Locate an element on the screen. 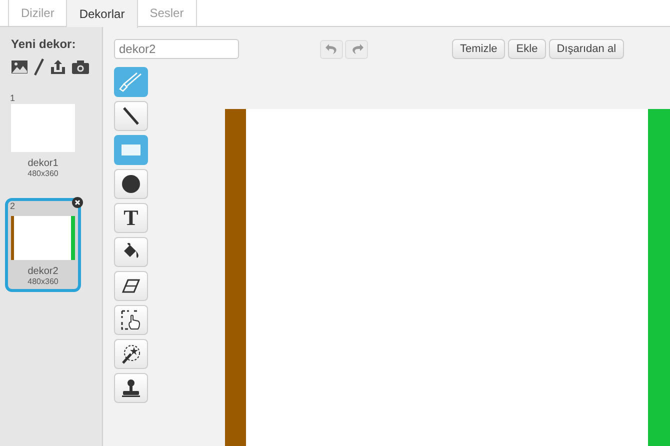 The width and height of the screenshot is (670, 446). upload-icon is located at coordinates (58, 67).